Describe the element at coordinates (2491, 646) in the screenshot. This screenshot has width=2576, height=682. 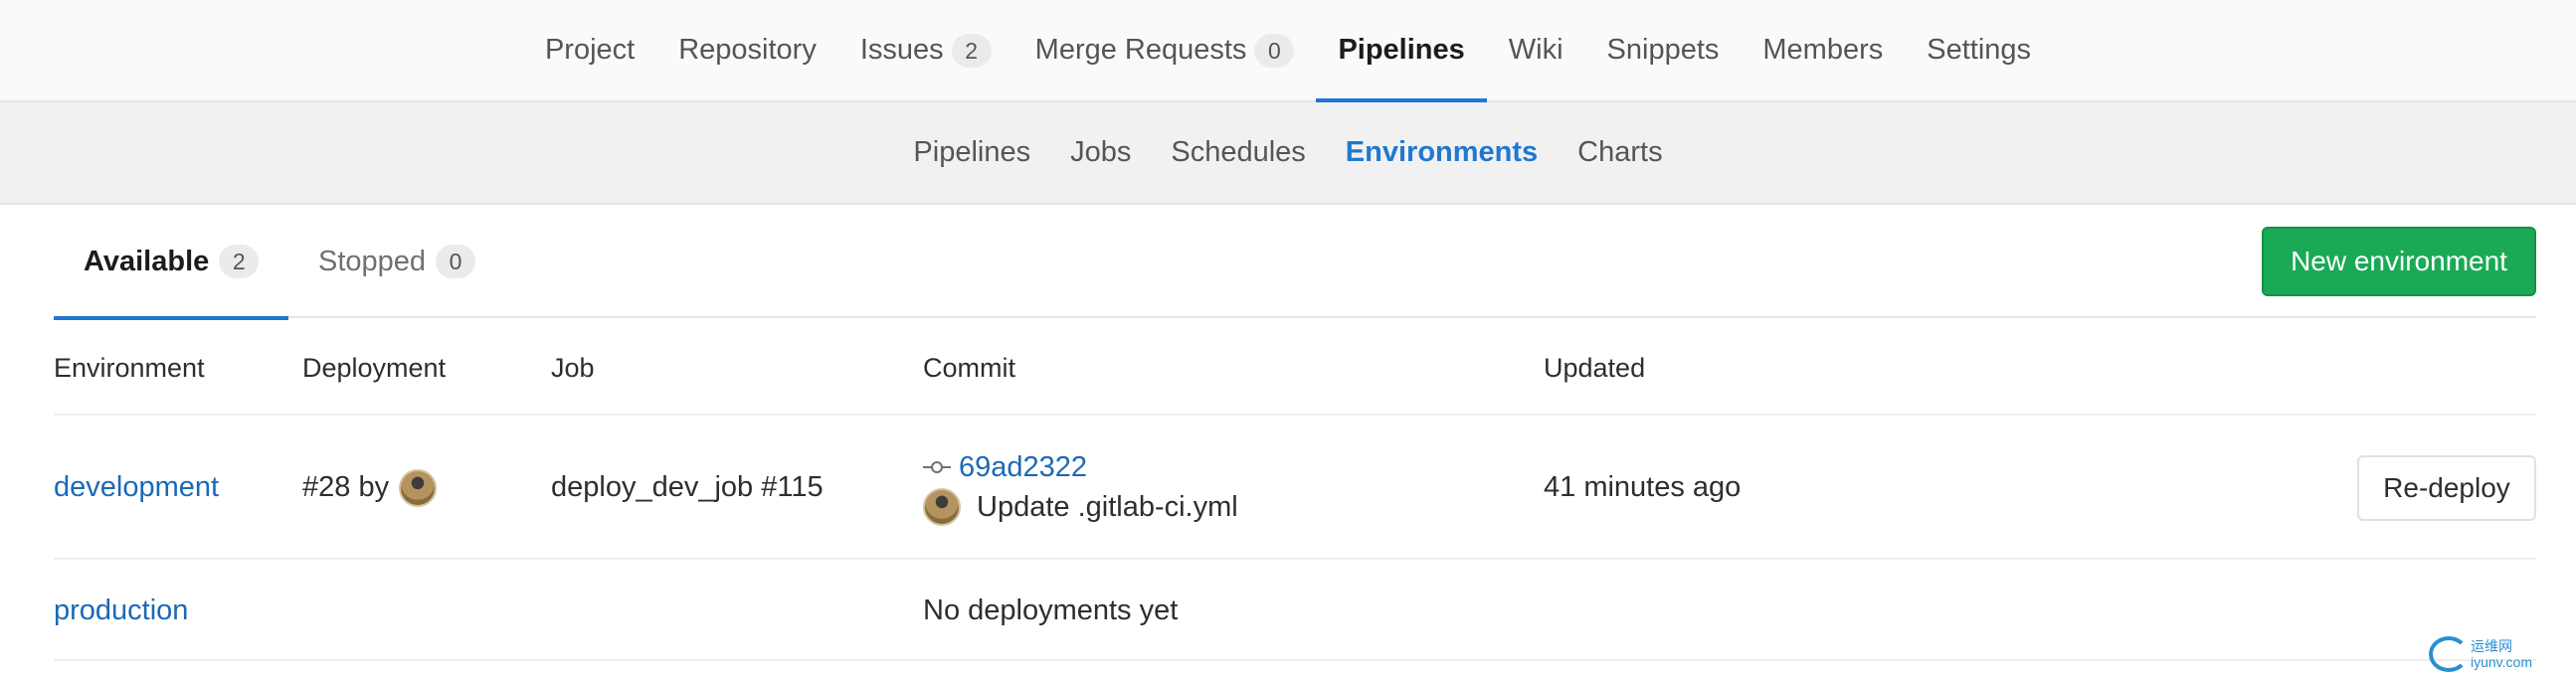
I see `watermark-line1: 运维网` at that location.